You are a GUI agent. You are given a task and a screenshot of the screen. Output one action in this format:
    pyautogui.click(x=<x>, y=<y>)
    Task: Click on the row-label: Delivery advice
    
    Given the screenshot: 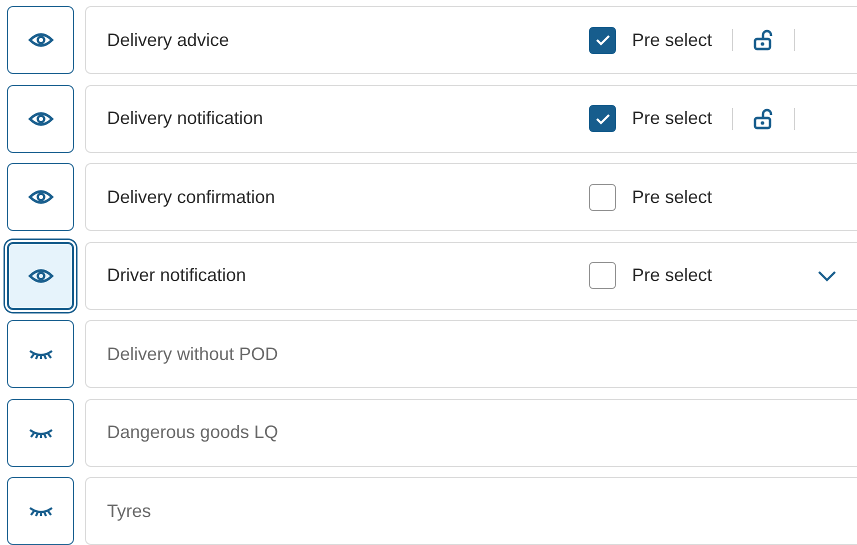 What is the action you would take?
    pyautogui.click(x=168, y=40)
    